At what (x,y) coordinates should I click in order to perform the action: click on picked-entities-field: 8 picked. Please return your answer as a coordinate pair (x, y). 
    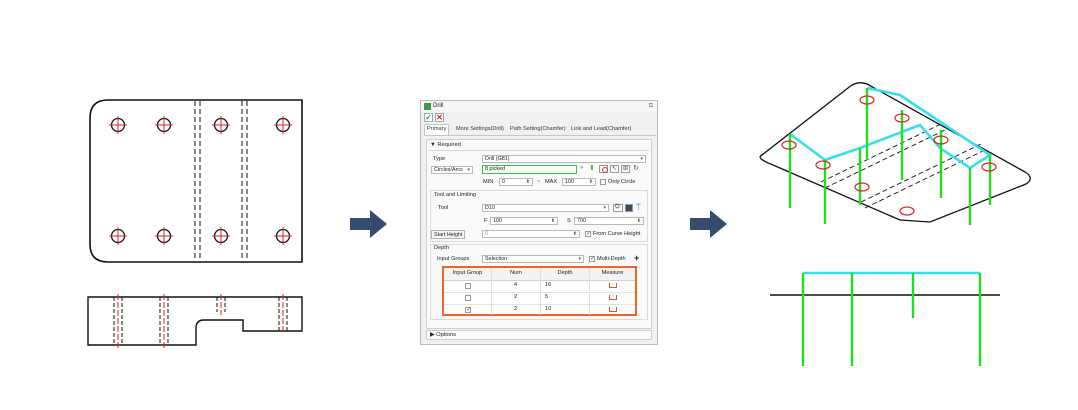
    Looking at the image, I should click on (529, 169).